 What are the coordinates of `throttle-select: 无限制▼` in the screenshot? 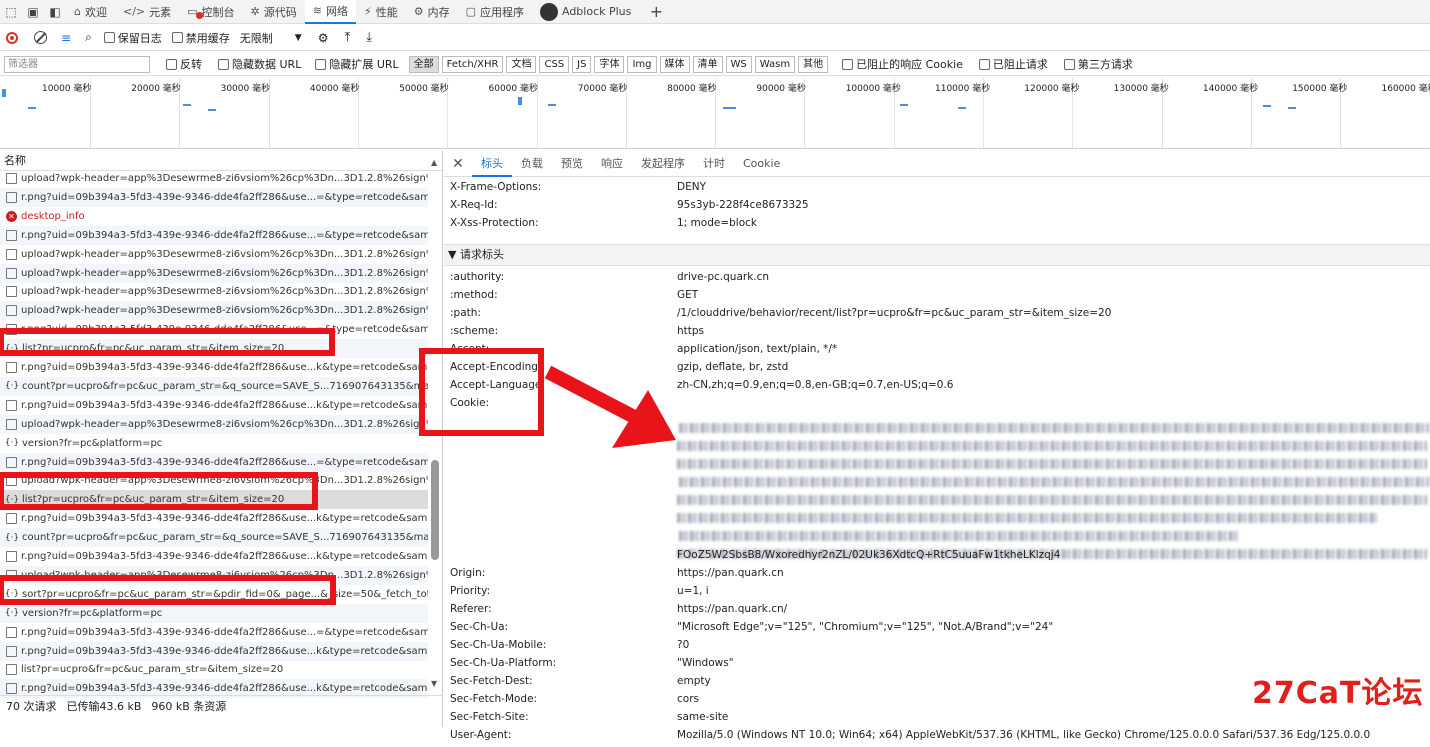 It's located at (271, 38).